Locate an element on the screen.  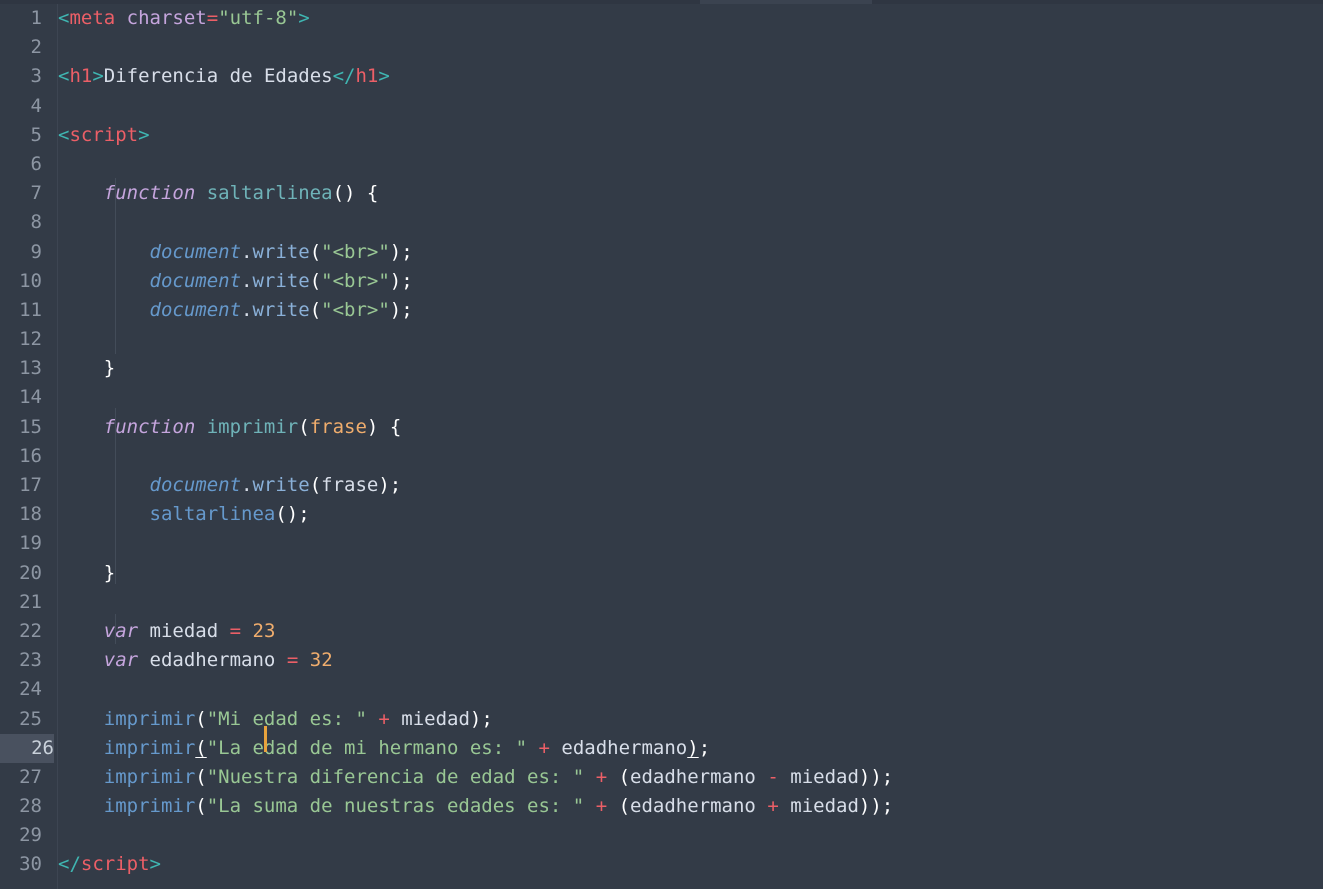
line-number: 12 is located at coordinates (21, 339).